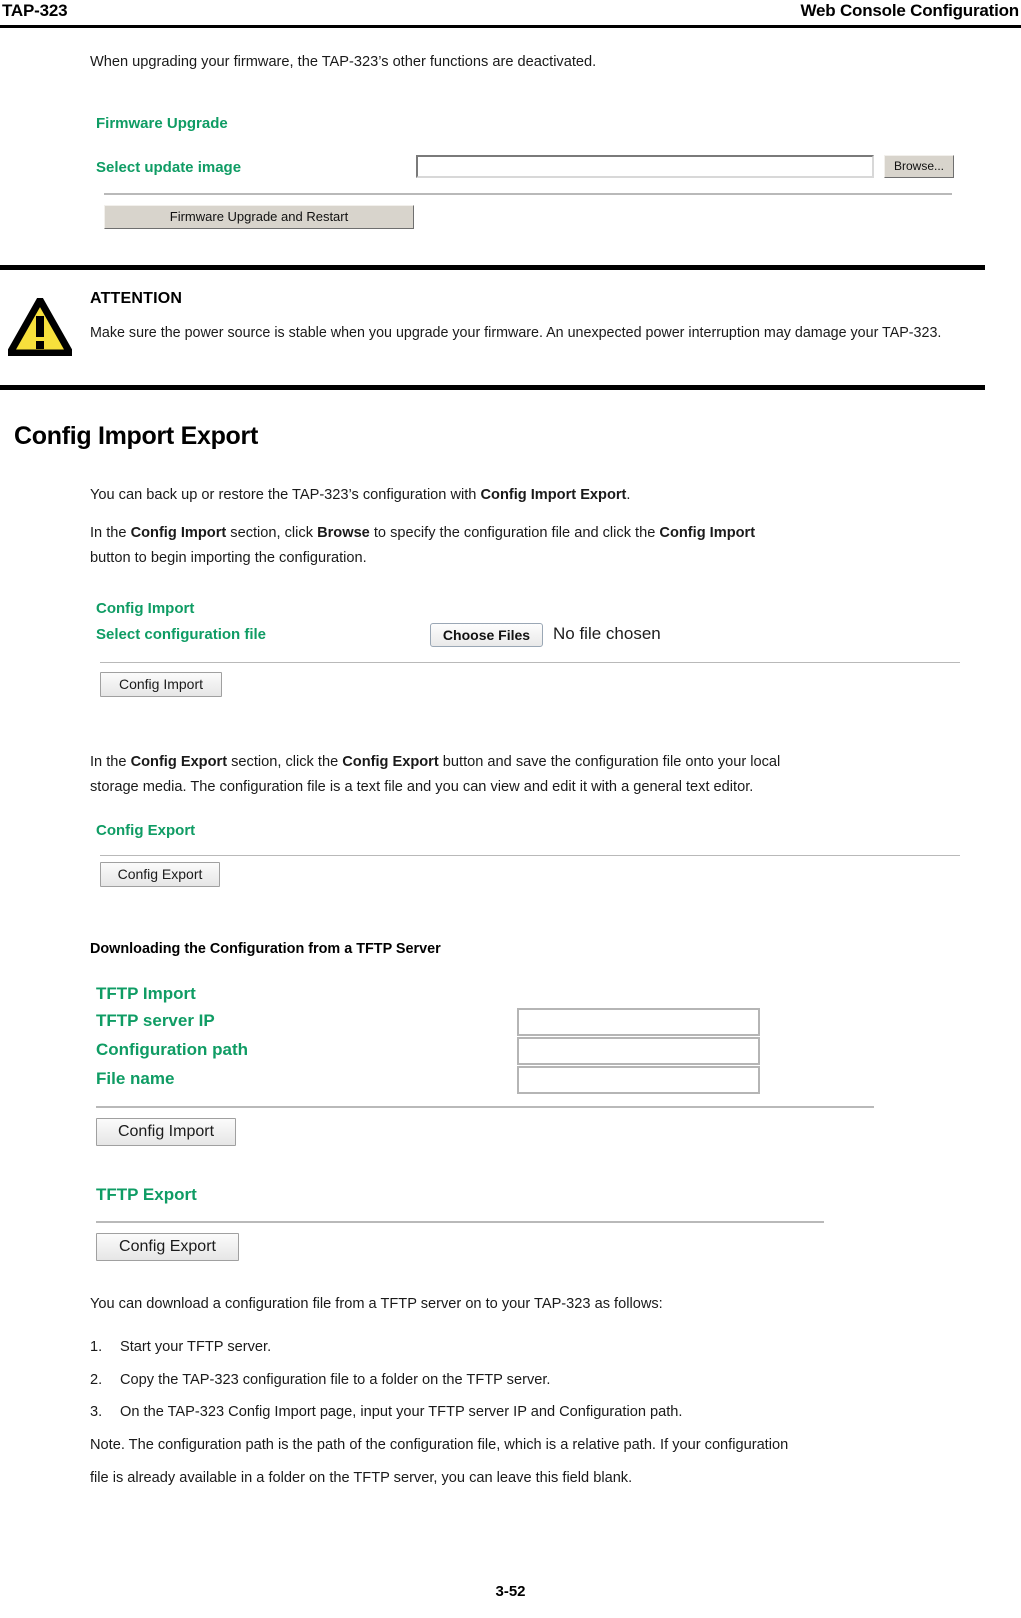 The width and height of the screenshot is (1021, 1618). I want to click on paragraph-2-part-c: section, click, so click(272, 533).